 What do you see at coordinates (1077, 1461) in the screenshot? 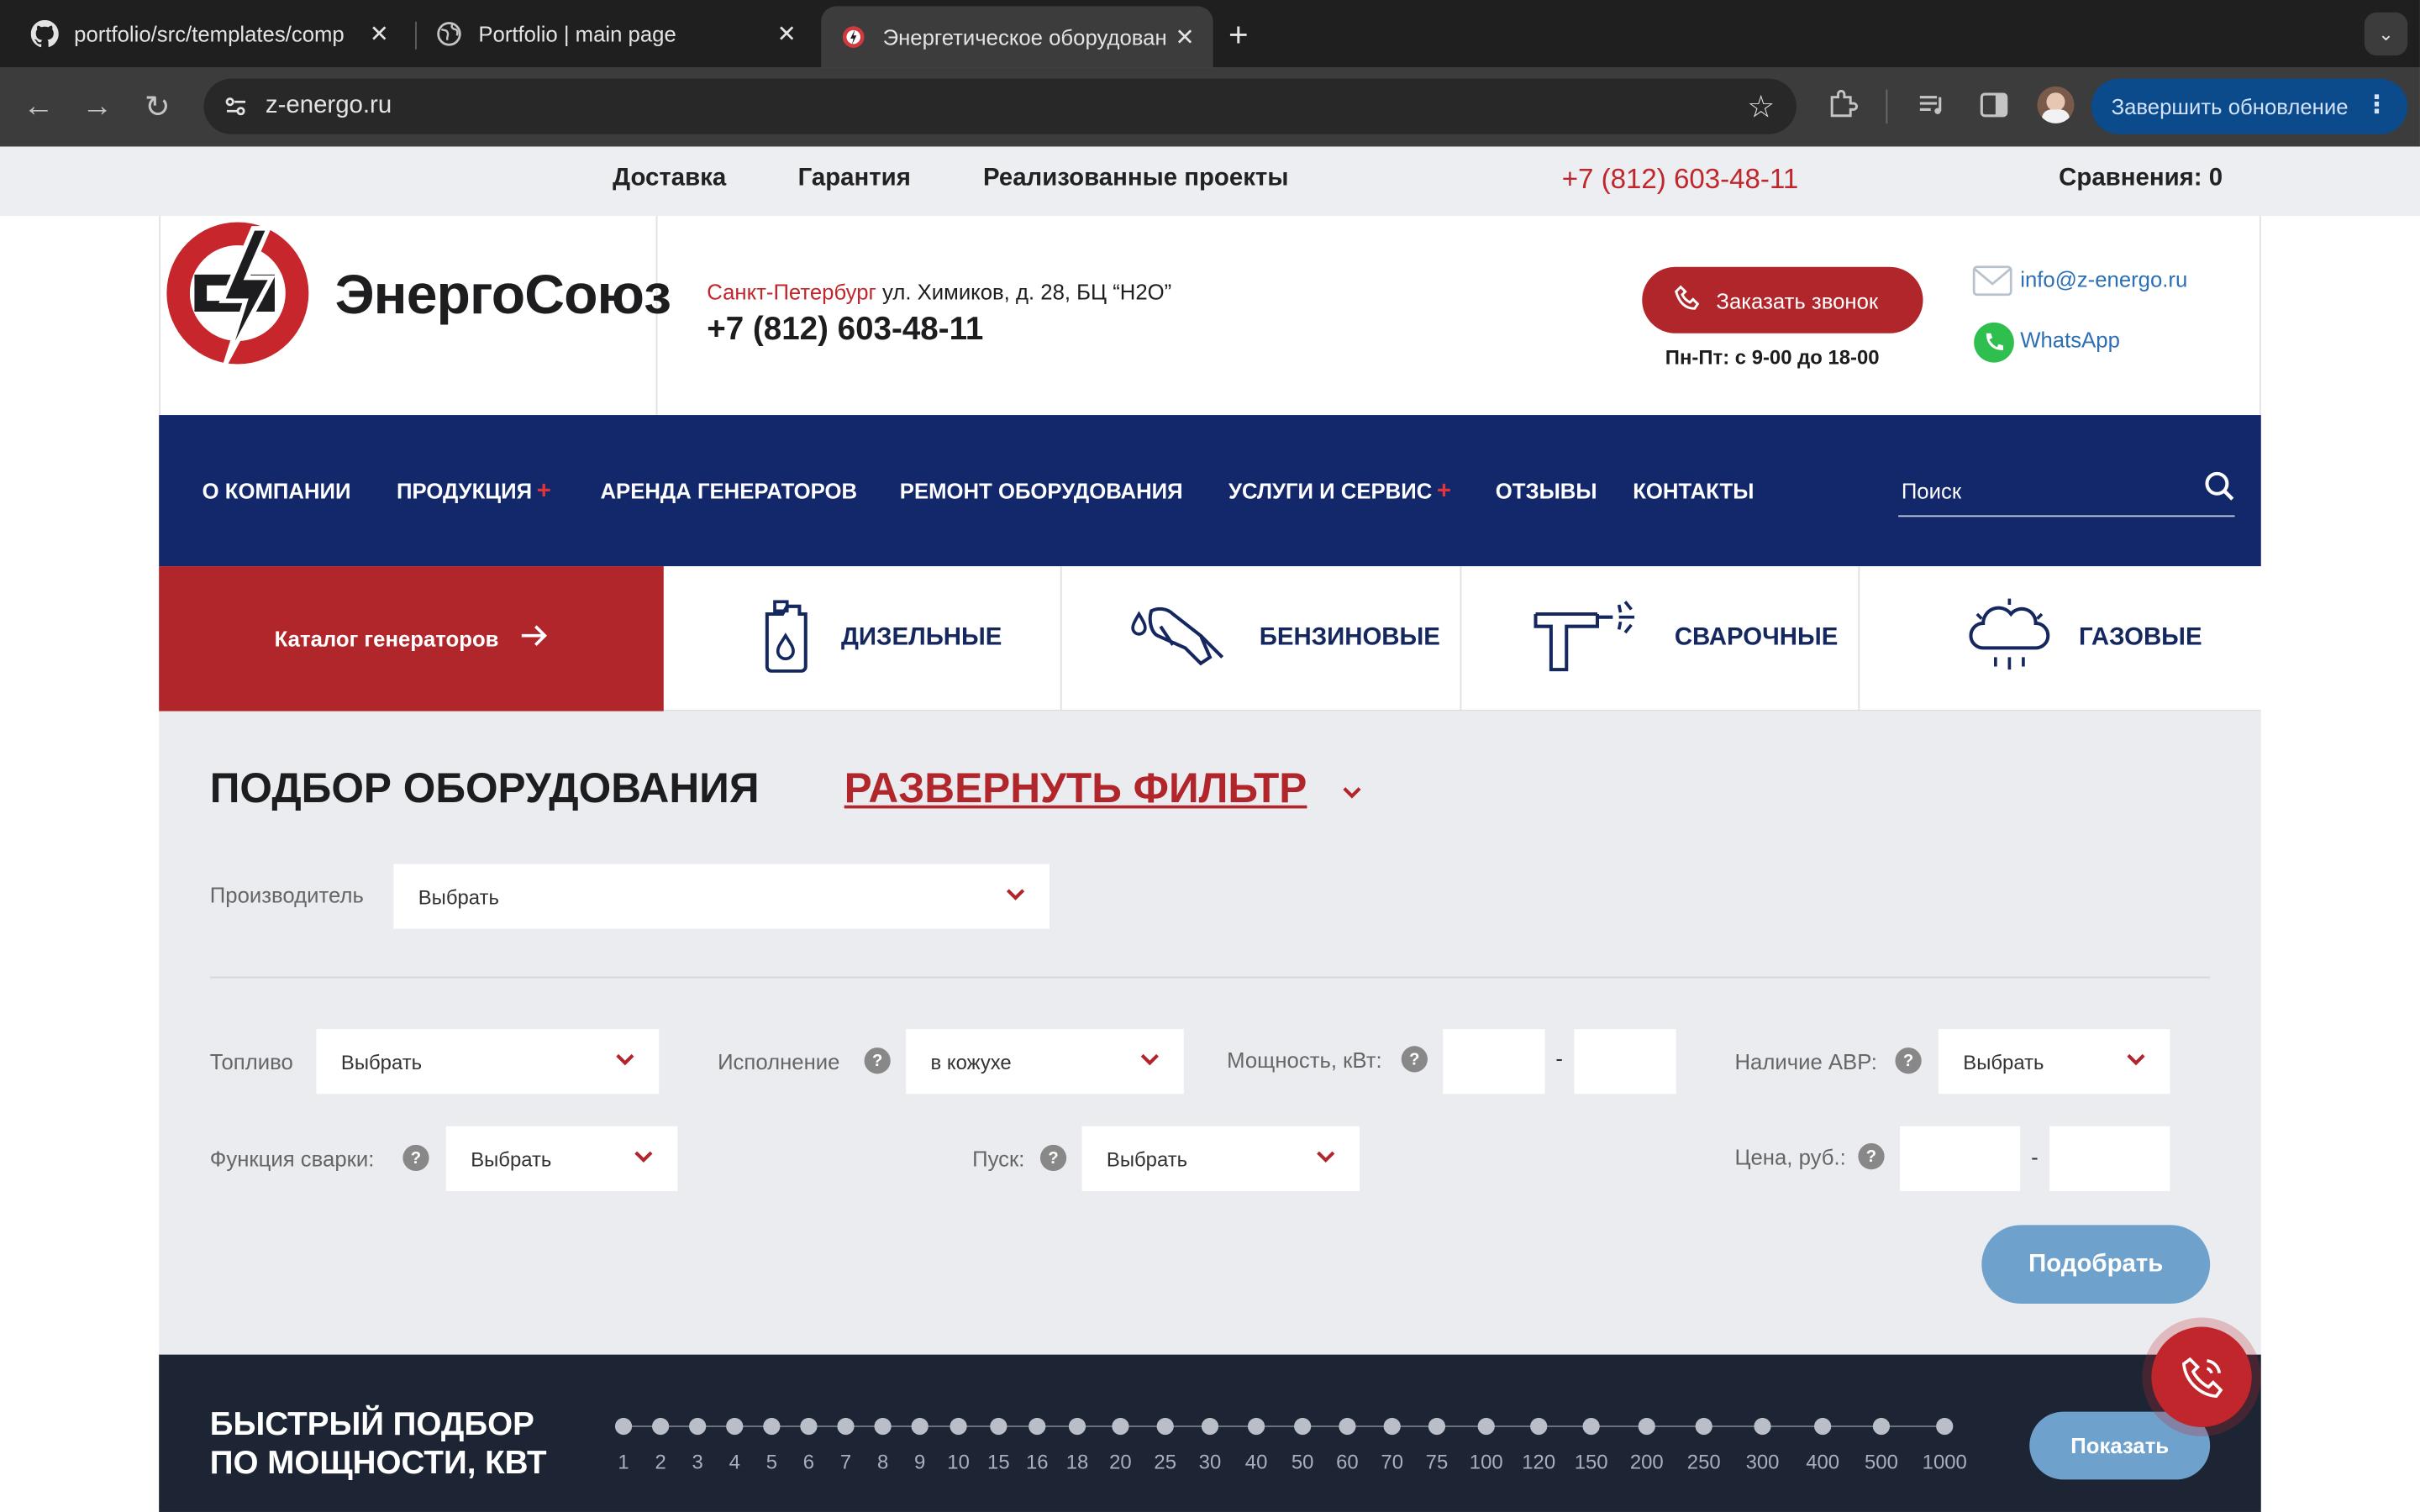
I see `power-tick-label: 18` at bounding box center [1077, 1461].